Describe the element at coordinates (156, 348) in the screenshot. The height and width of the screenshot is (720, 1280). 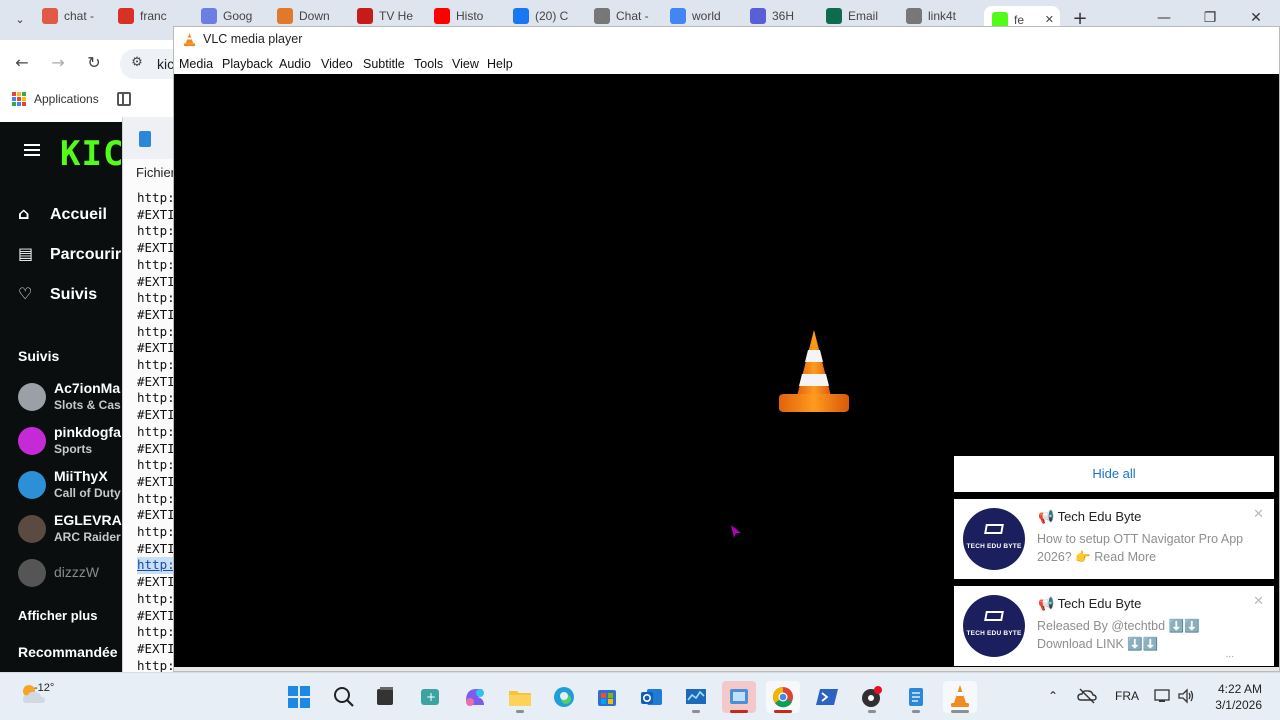
I see `text-line: #EXTI` at that location.